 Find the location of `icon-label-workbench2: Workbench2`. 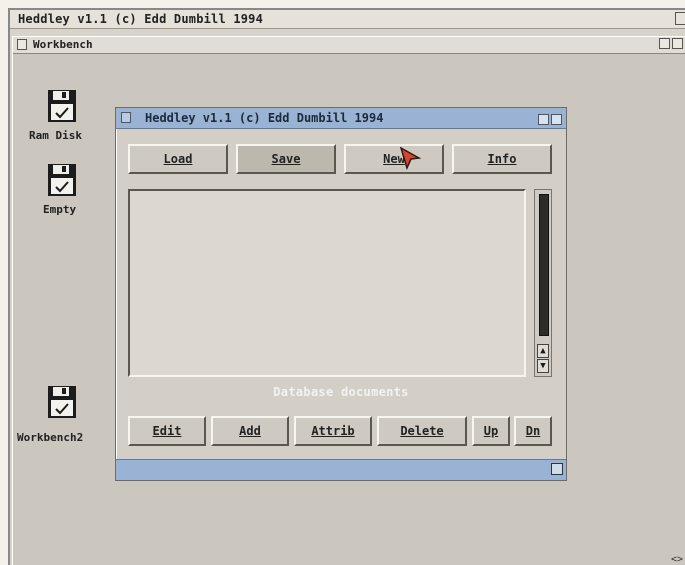

icon-label-workbench2: Workbench2 is located at coordinates (50, 437).